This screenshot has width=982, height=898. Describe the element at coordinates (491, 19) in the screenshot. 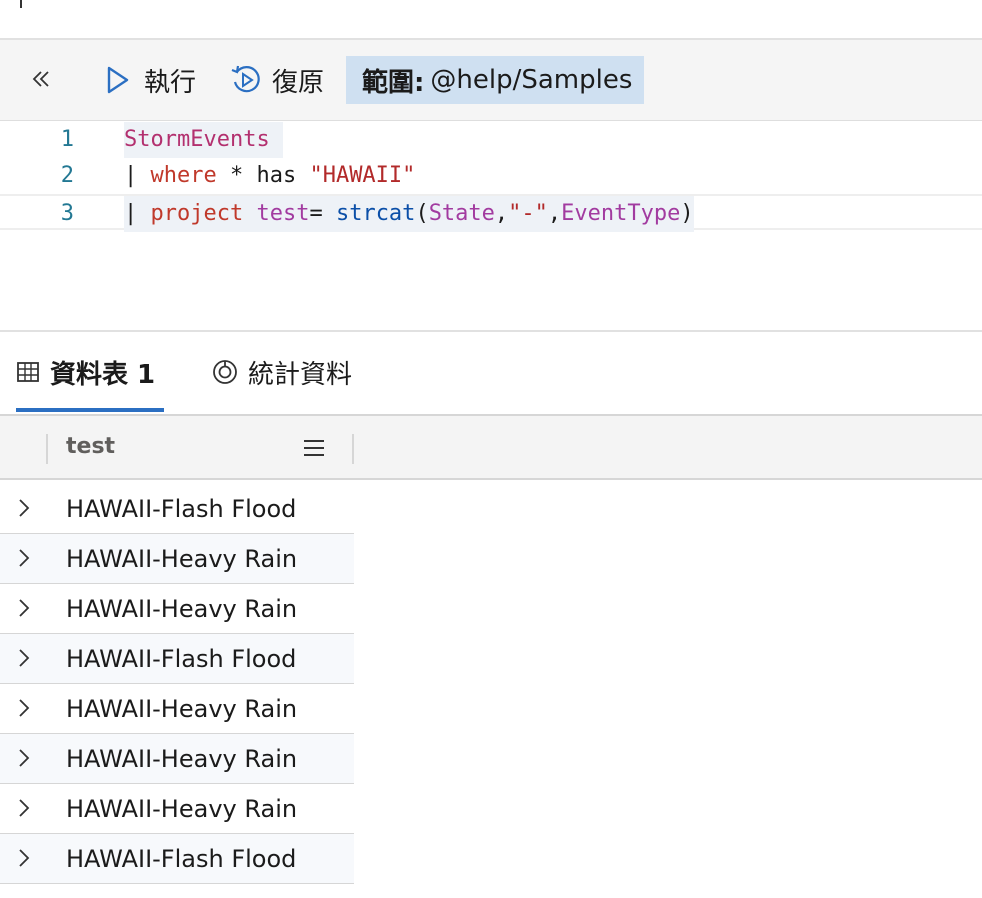

I see `top-strip` at that location.